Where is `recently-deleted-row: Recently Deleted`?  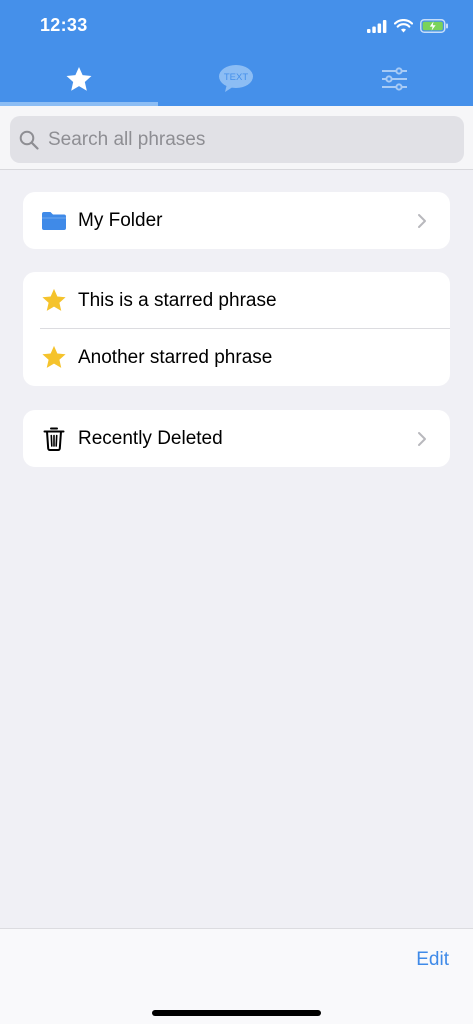
recently-deleted-row: Recently Deleted is located at coordinates (236, 438).